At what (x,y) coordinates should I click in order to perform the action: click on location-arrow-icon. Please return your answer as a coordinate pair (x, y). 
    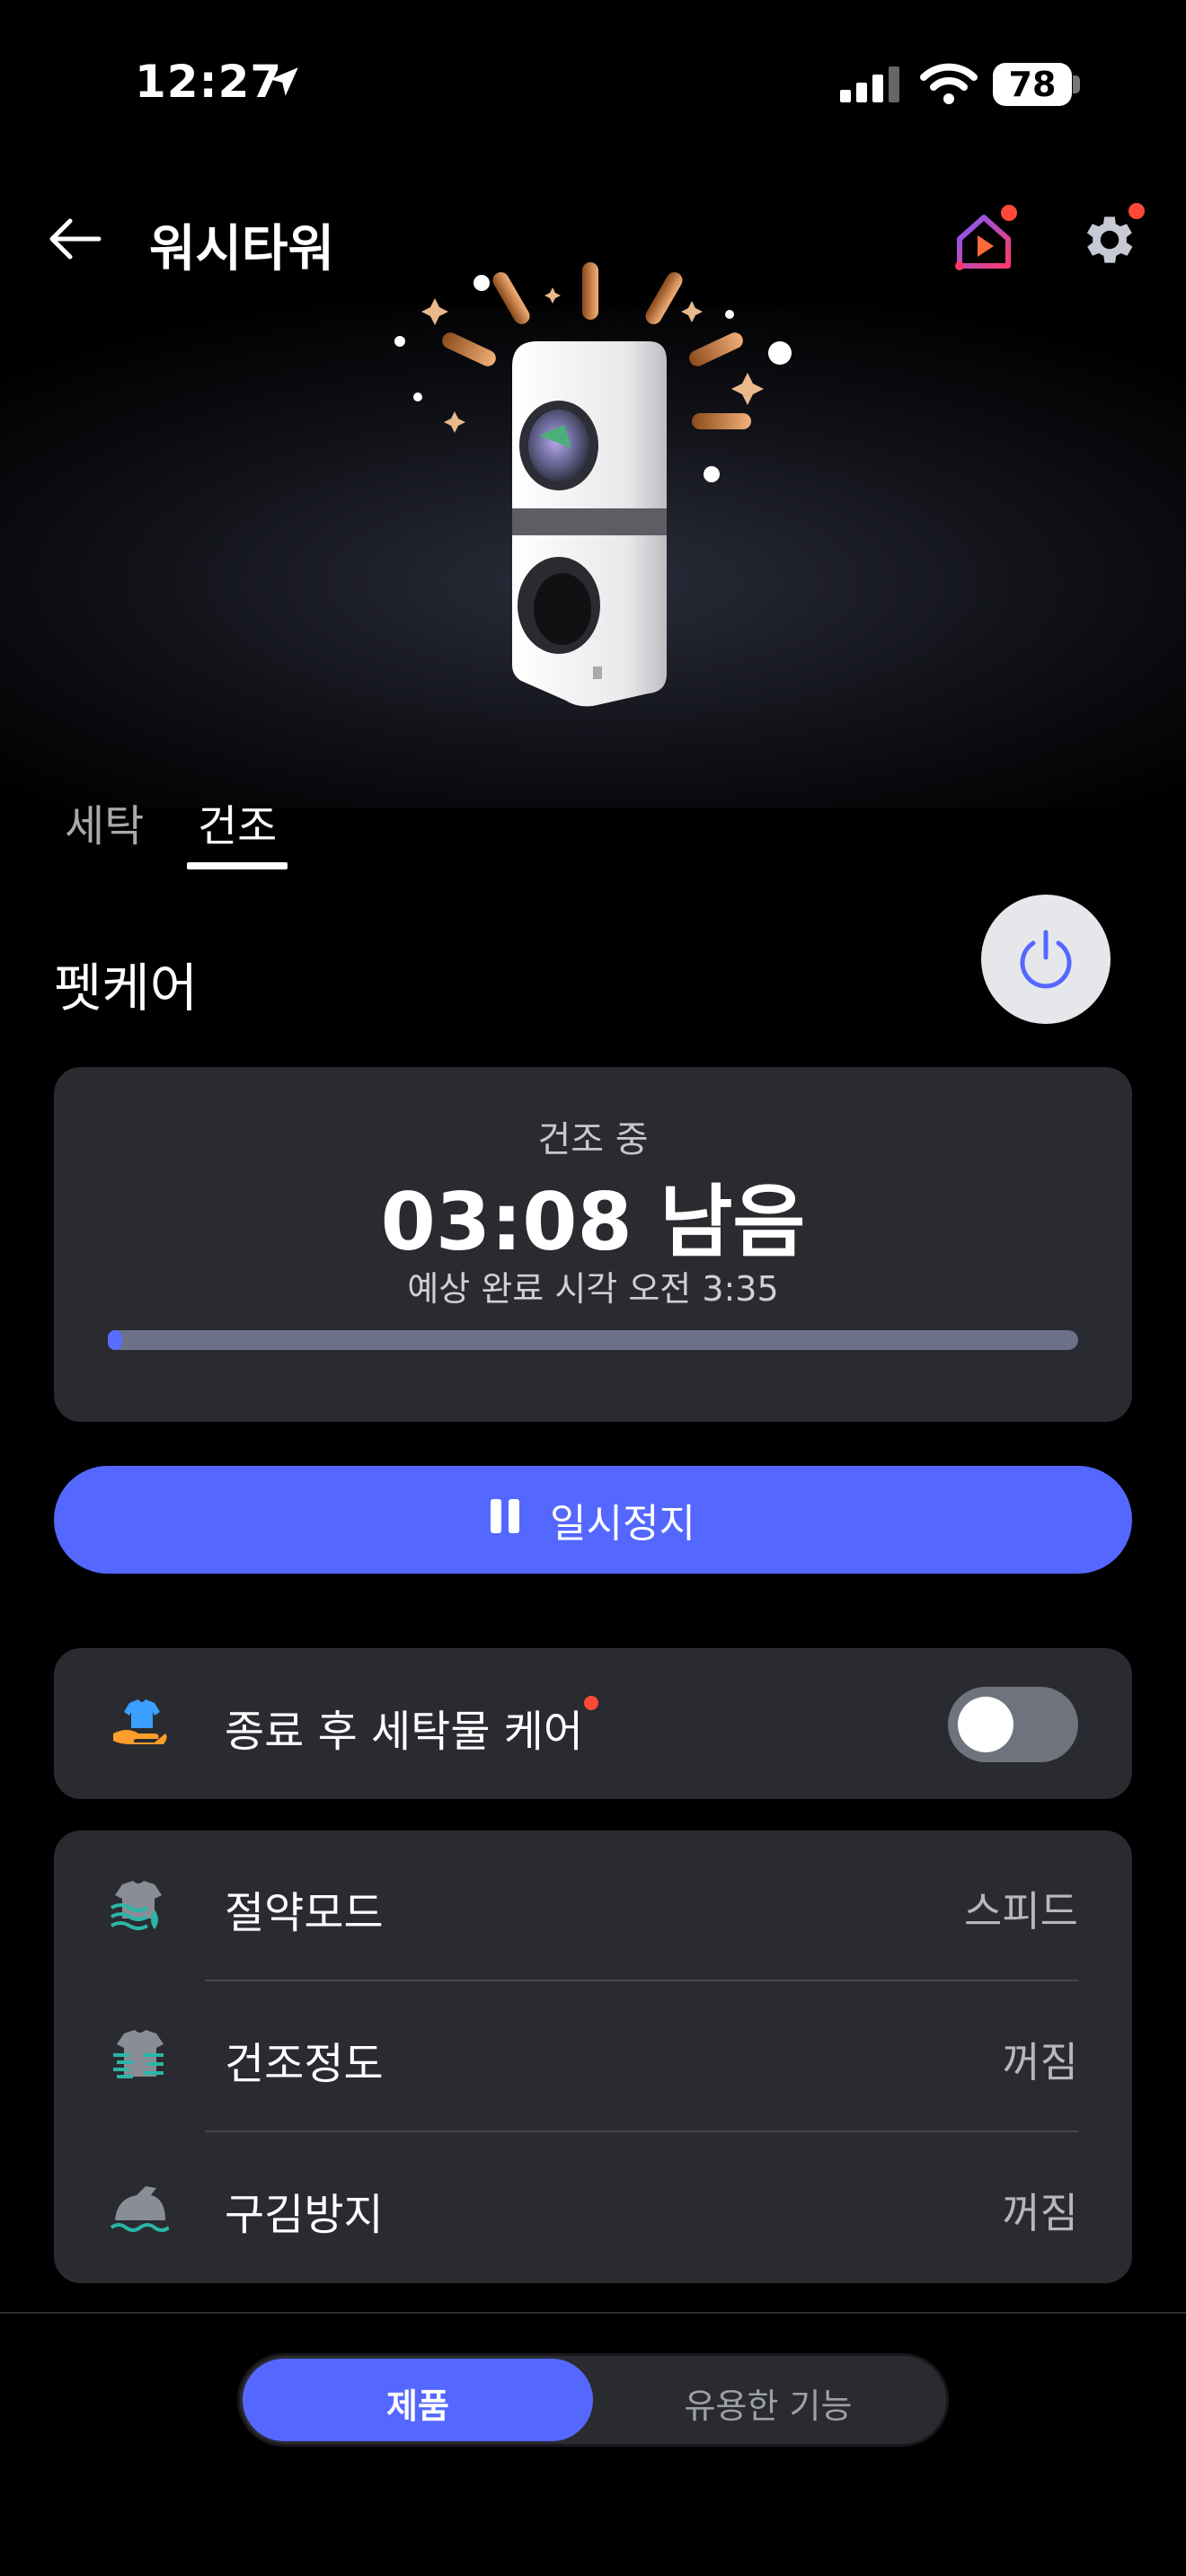
    Looking at the image, I should click on (284, 81).